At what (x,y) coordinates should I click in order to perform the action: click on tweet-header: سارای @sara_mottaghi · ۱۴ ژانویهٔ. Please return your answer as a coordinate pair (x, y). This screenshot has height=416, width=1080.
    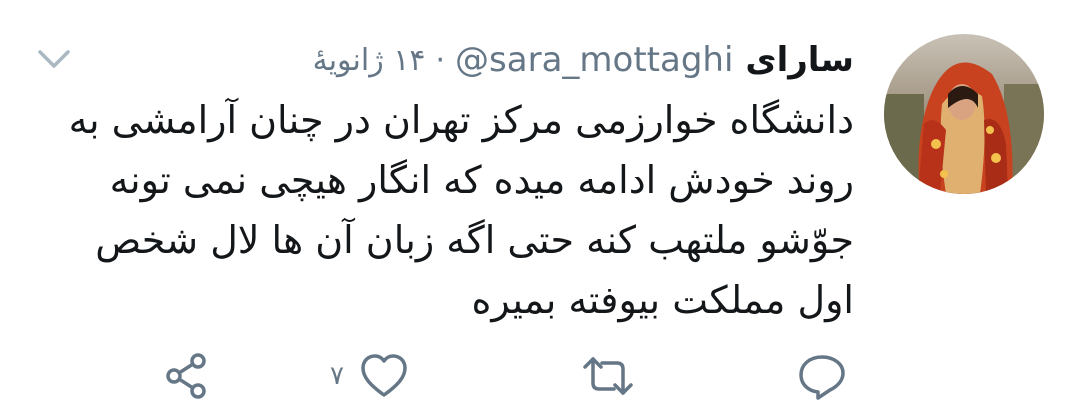
    Looking at the image, I should click on (583, 60).